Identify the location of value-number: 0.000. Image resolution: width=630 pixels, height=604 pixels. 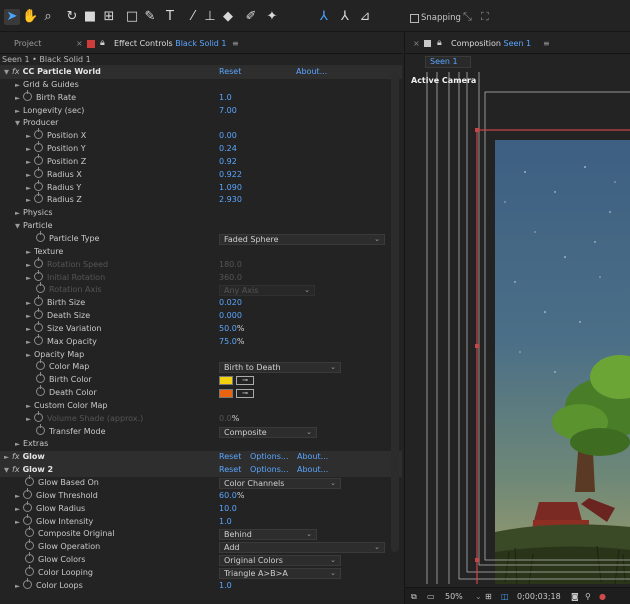
(230, 315).